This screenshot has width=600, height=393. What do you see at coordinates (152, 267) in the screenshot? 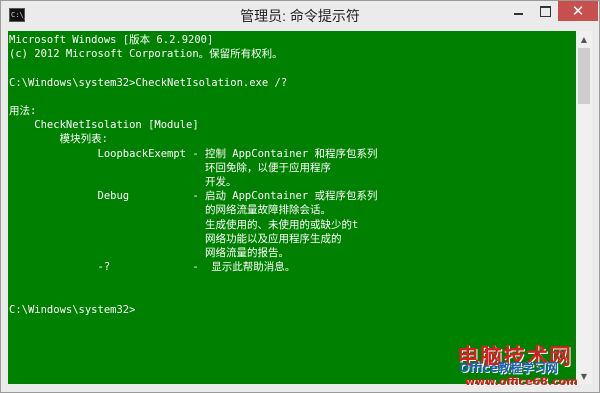
I see `console-line: -? - 显示此帮助消息。` at bounding box center [152, 267].